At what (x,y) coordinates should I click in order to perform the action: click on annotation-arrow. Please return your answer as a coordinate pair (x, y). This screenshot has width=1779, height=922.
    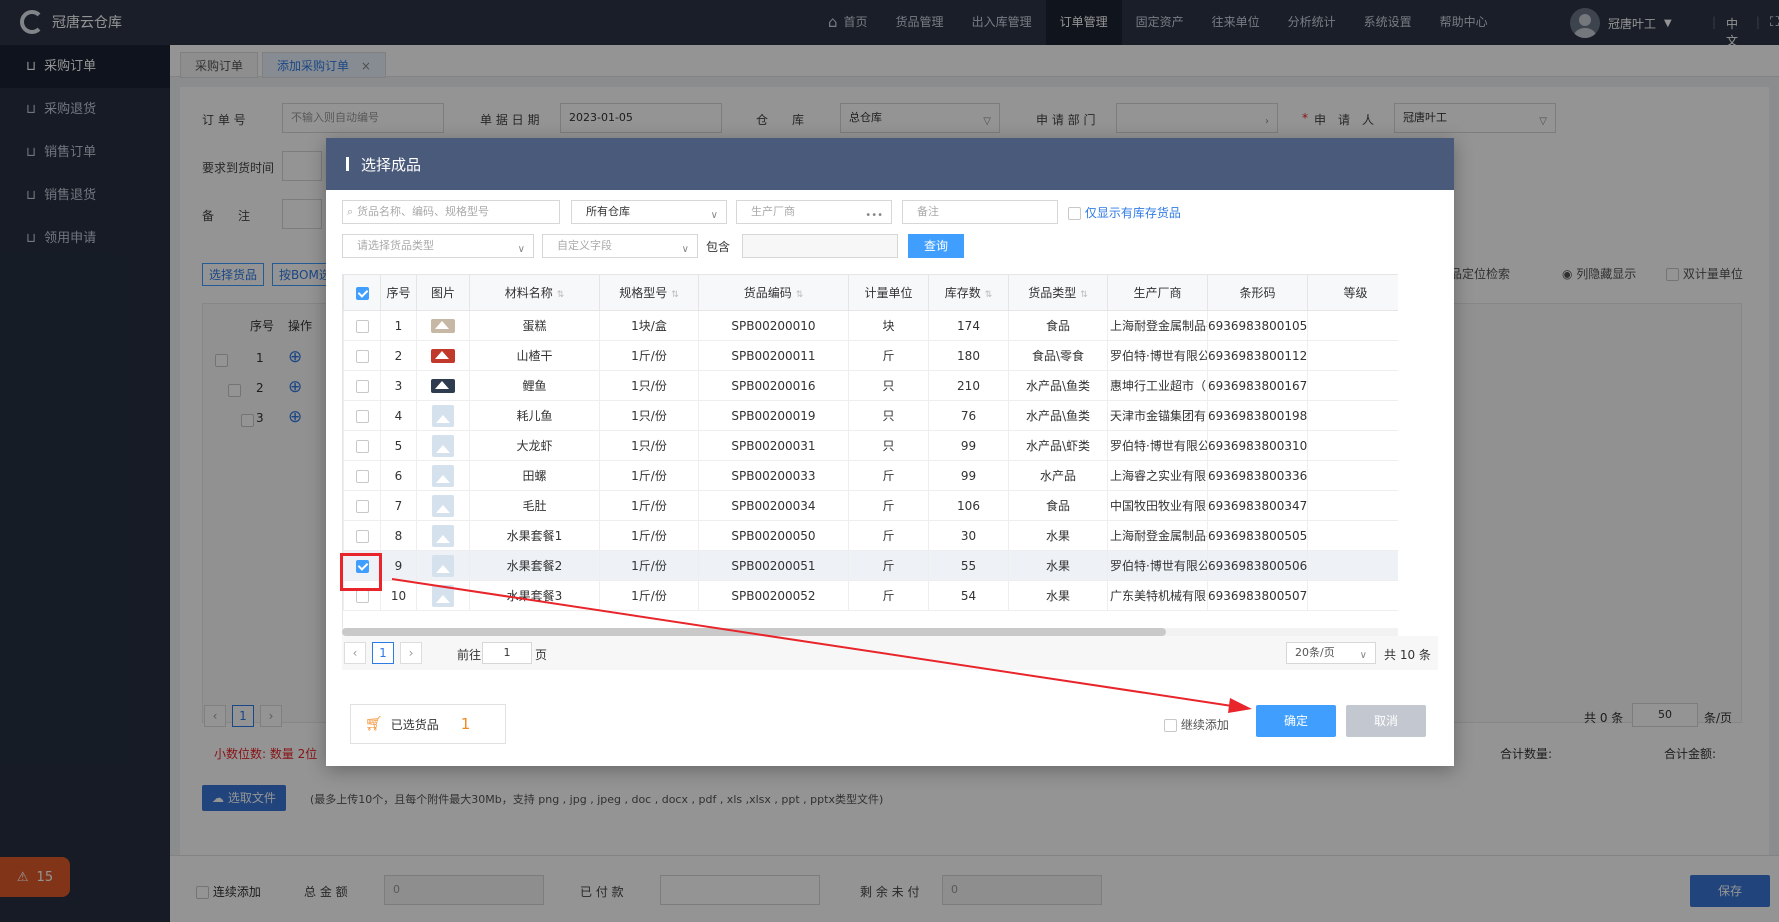
    Looking at the image, I should click on (821, 645).